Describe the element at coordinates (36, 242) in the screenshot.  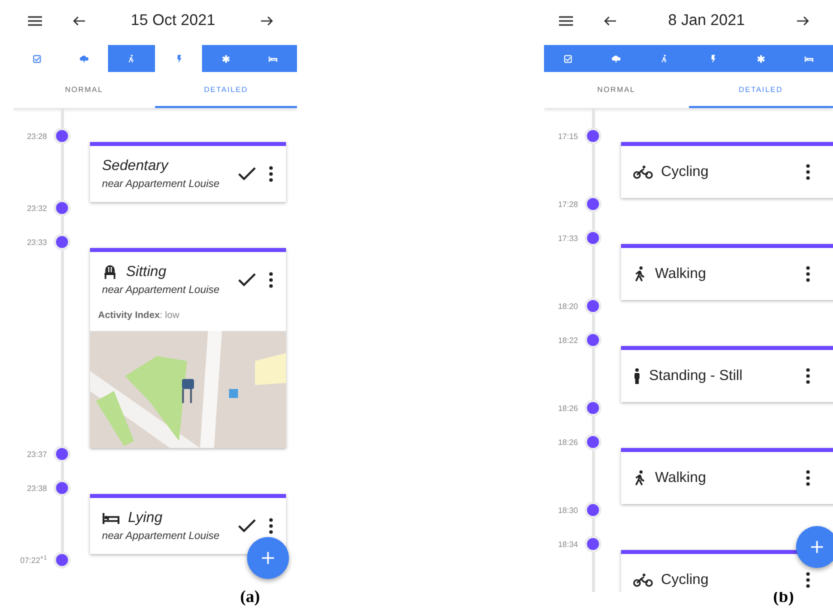
I see `time-label: 23:33` at that location.